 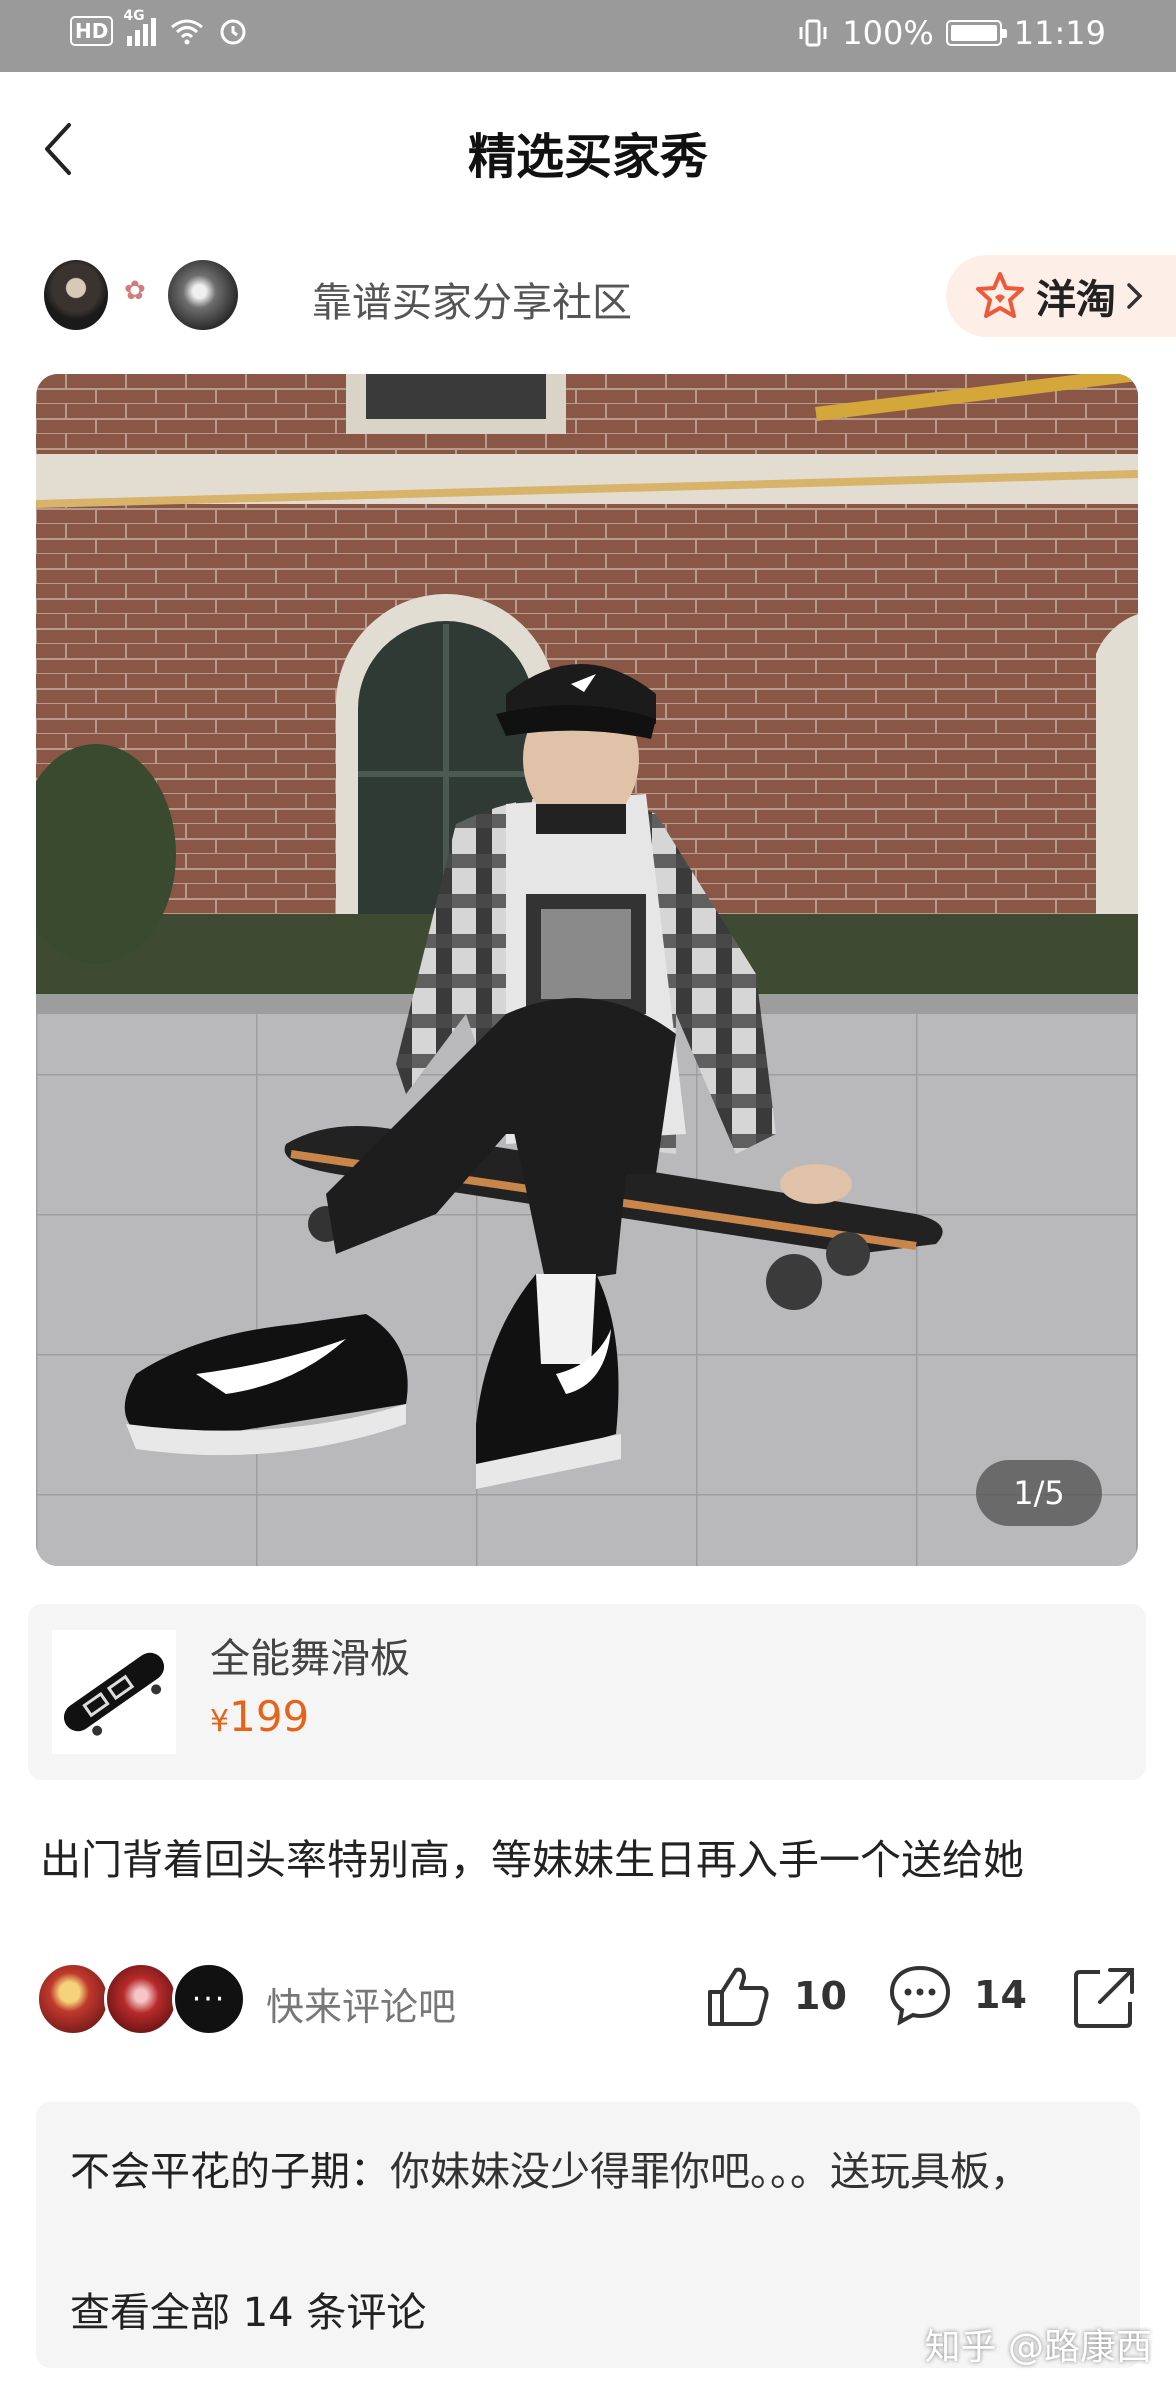 I want to click on price-value: 199, so click(x=269, y=1716).